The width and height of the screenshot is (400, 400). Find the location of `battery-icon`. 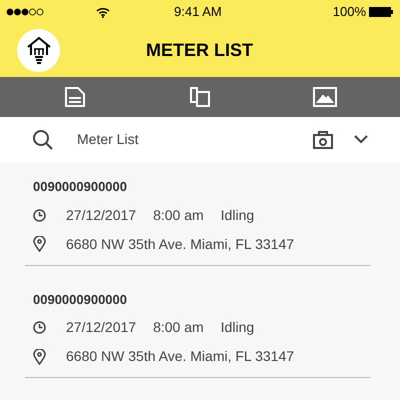

battery-icon is located at coordinates (381, 12).